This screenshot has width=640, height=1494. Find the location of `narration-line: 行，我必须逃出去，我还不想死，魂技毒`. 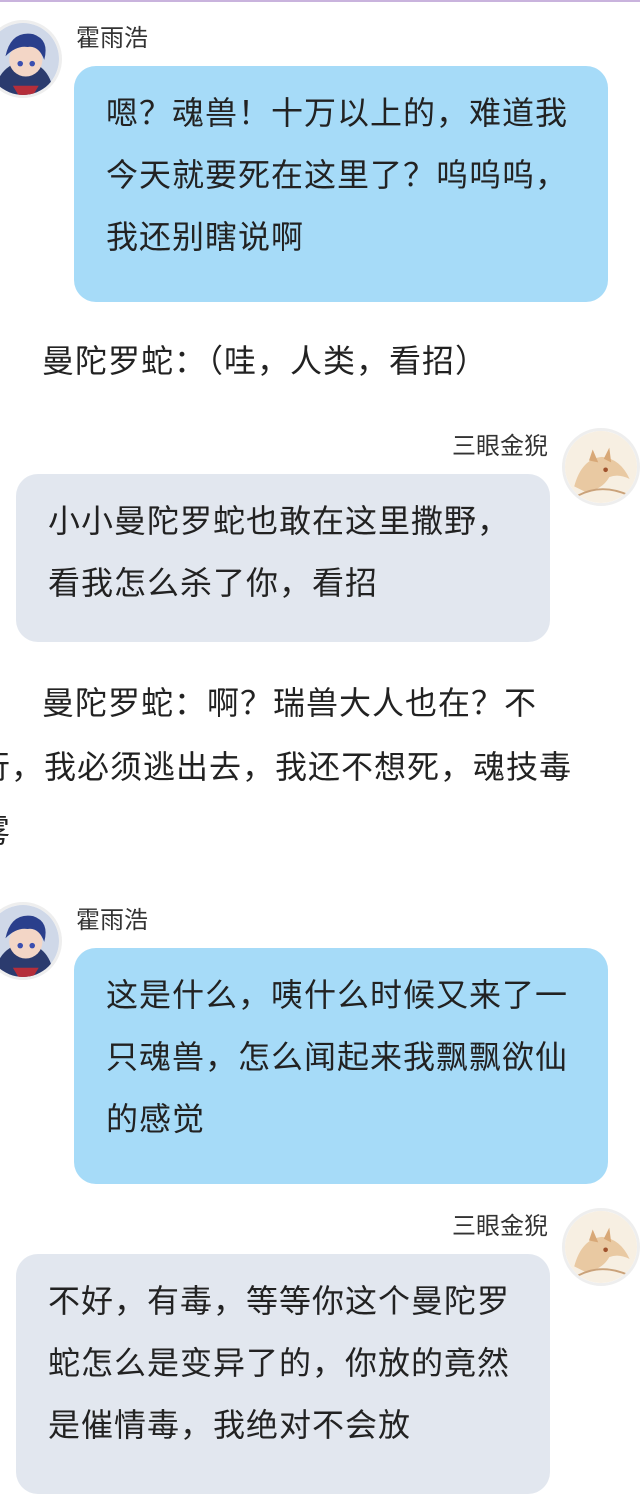

narration-line: 行，我必须逃出去，我还不想死，魂技毒 is located at coordinates (286, 767).